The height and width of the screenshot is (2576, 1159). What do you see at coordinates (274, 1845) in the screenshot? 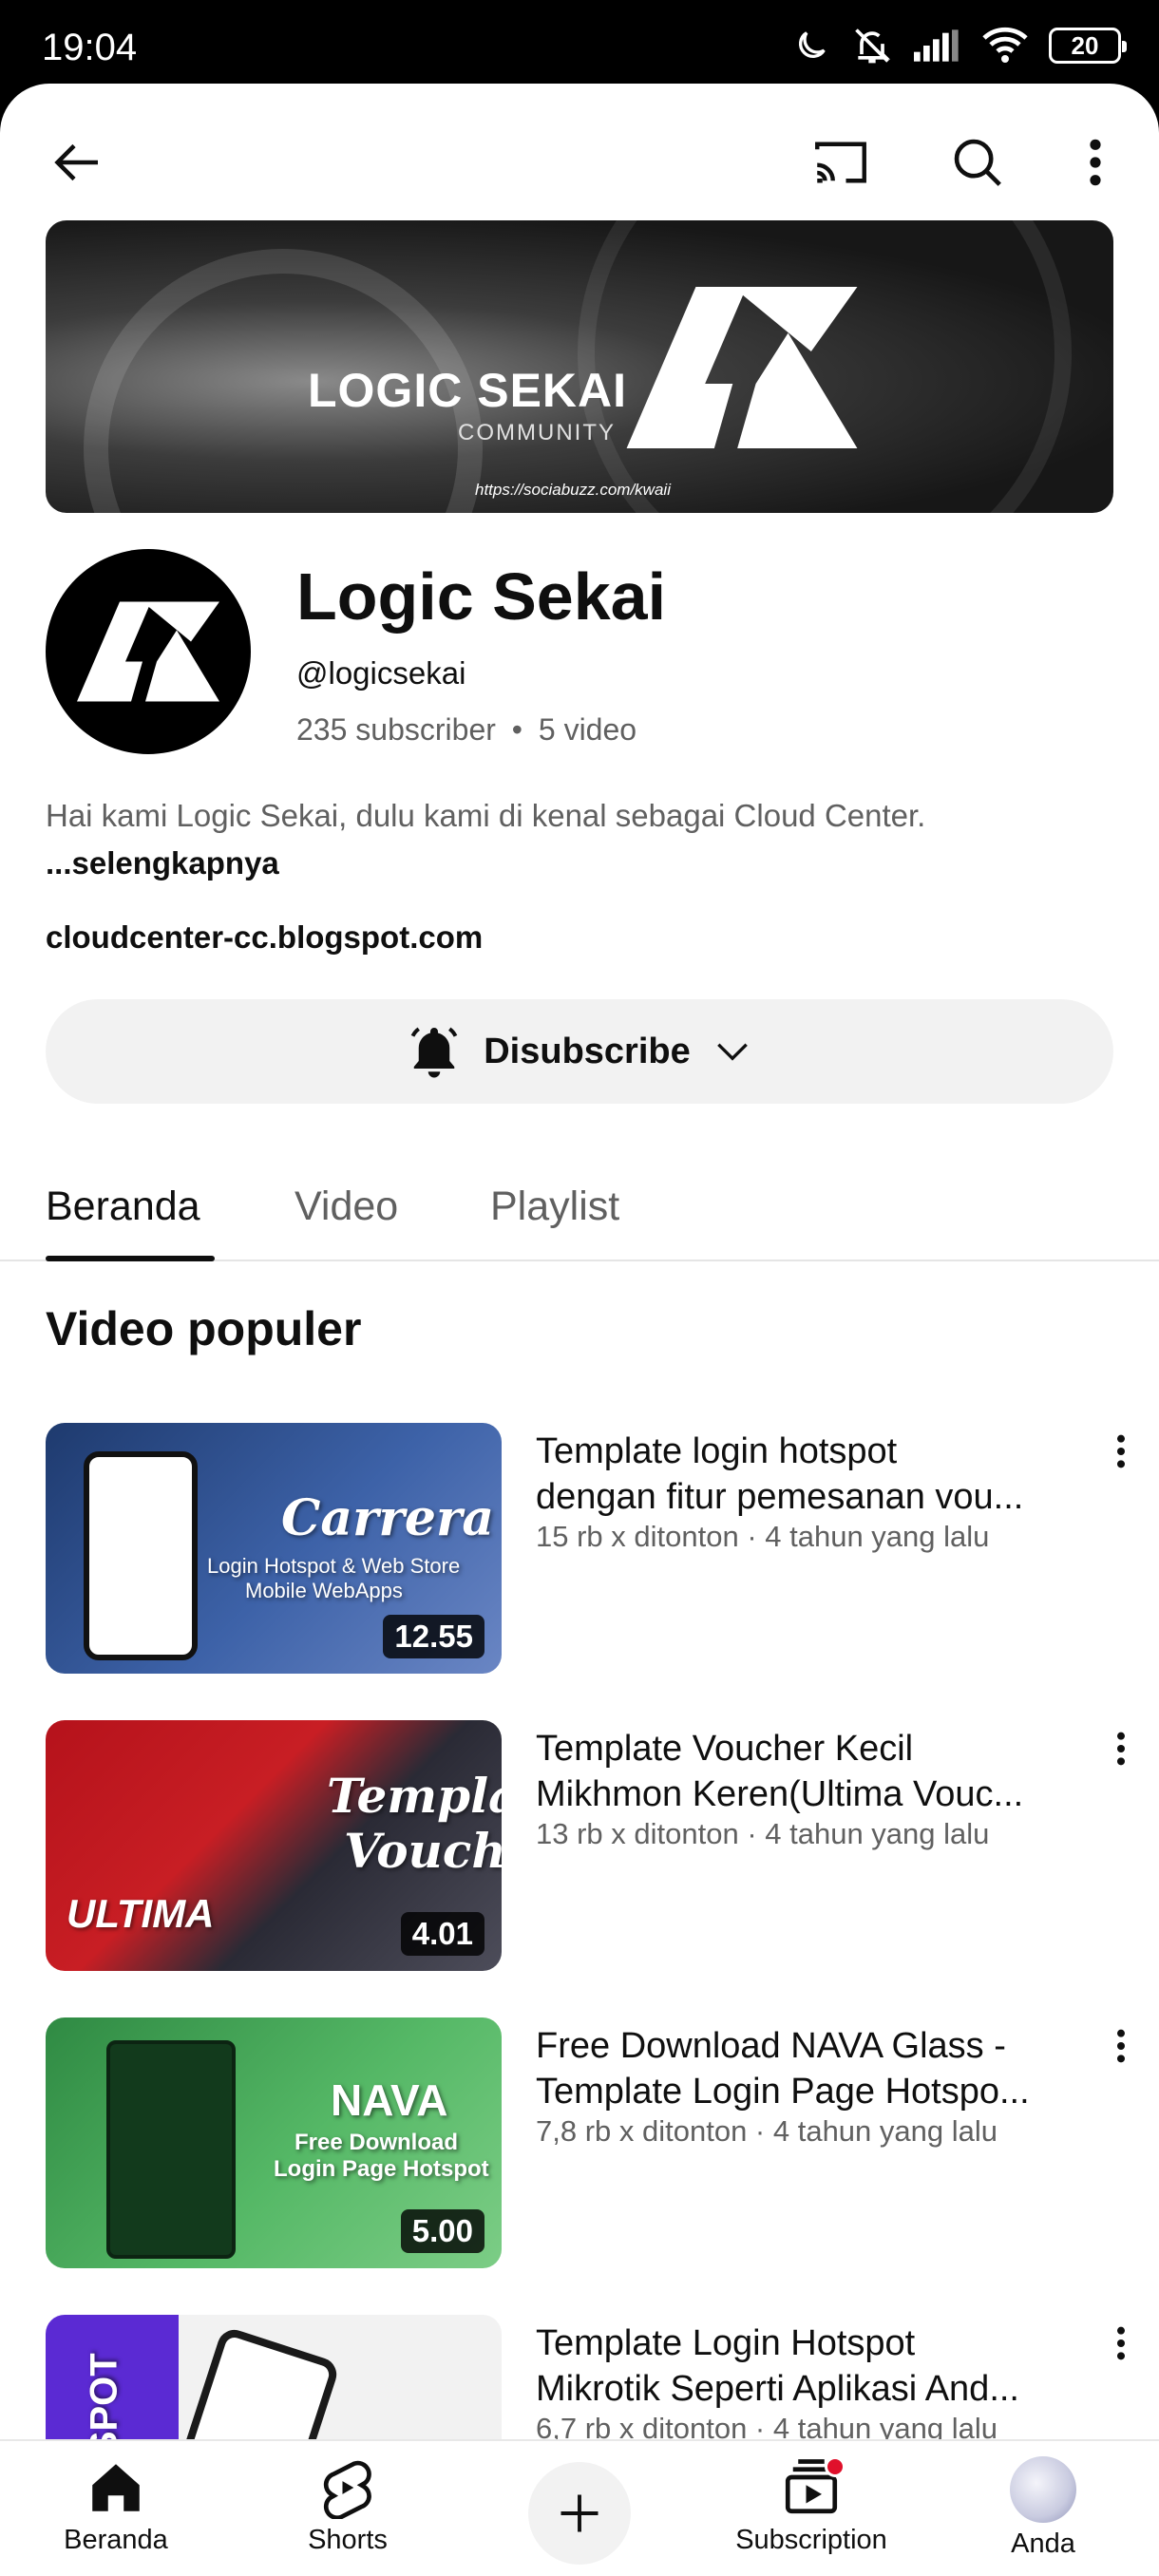
I see `video-thumbnail: Template Voucher ULTIMA 4.01` at bounding box center [274, 1845].